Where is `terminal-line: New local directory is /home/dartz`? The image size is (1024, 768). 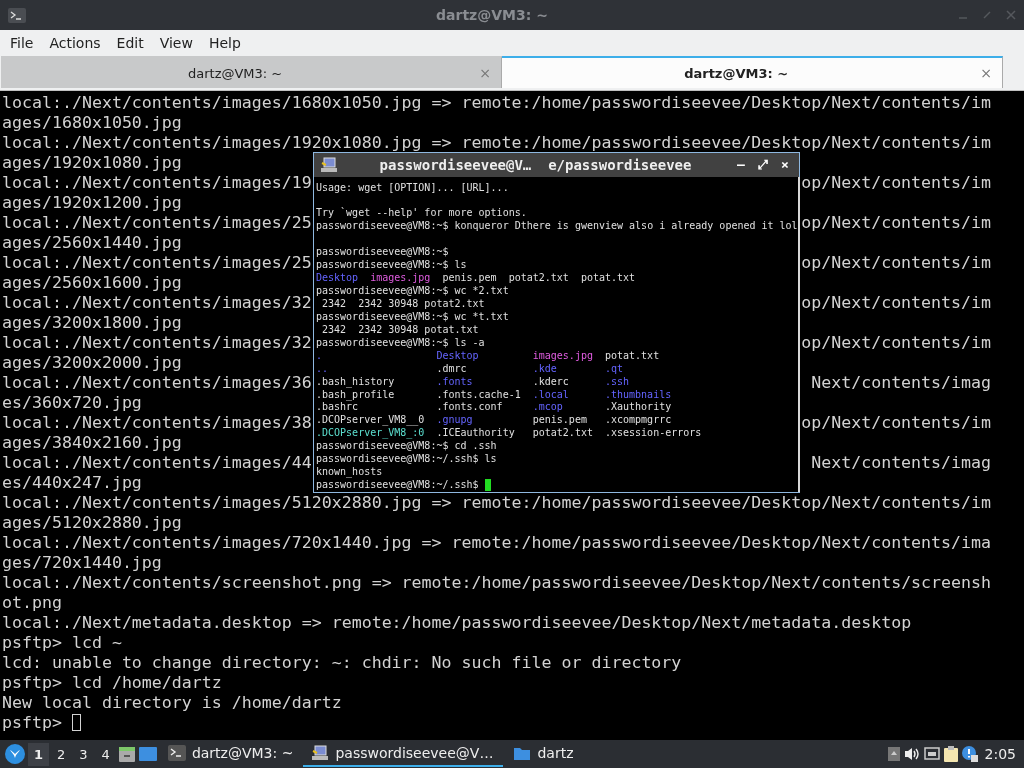
terminal-line: New local directory is /home/dartz is located at coordinates (172, 703).